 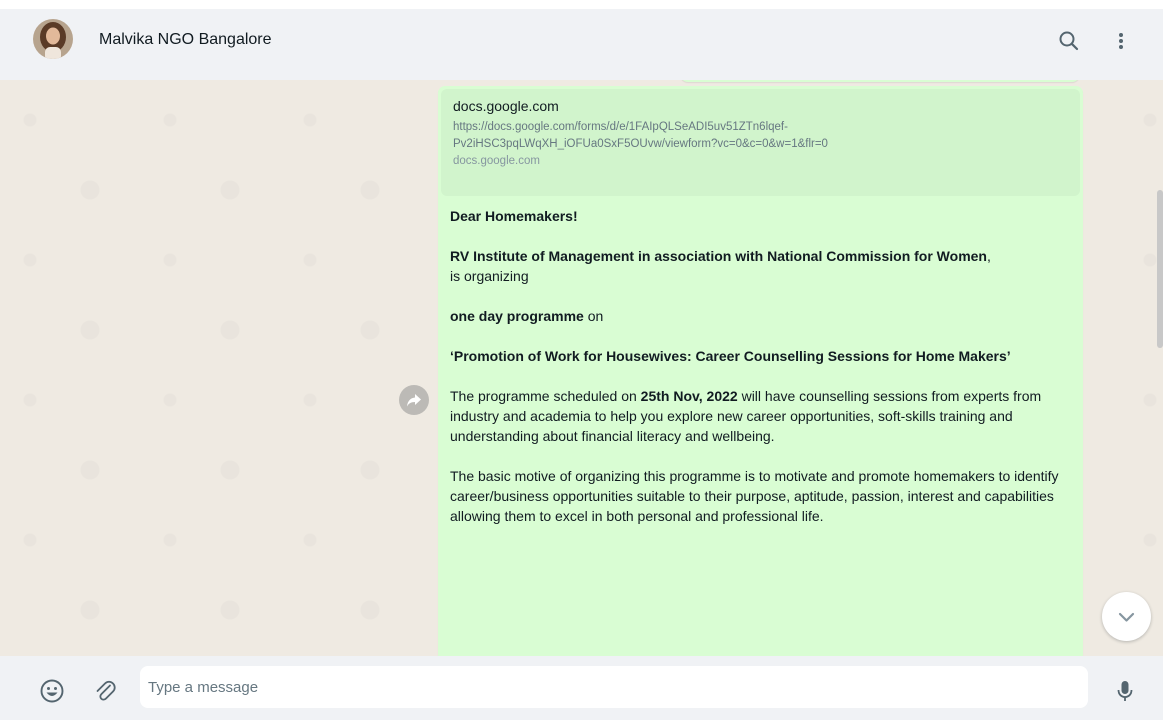 I want to click on emoji-icon, so click(x=52, y=691).